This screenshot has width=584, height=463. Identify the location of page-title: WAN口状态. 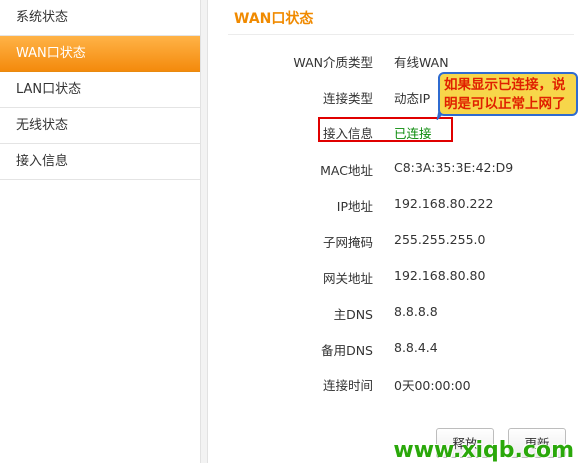
(274, 19).